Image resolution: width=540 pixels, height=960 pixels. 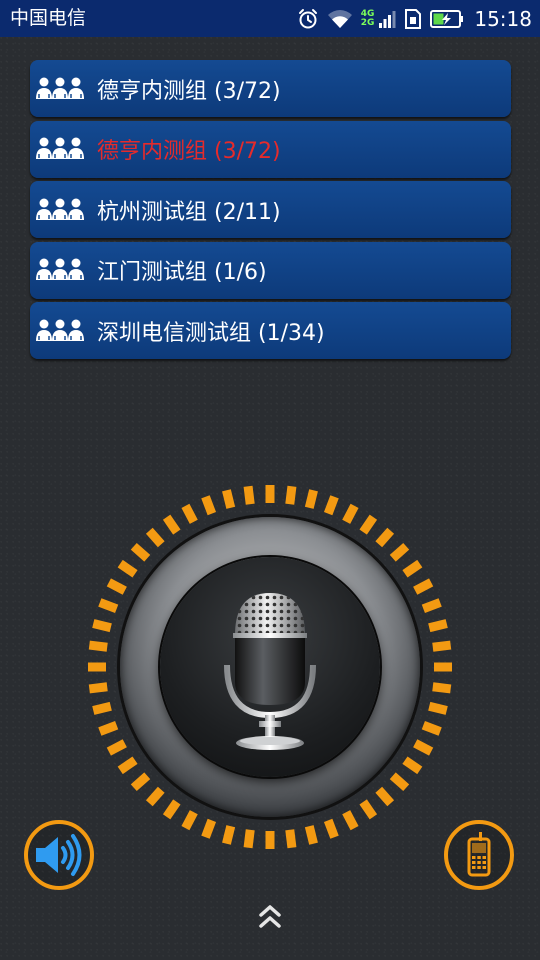 I want to click on ptt-button, so click(x=270, y=667).